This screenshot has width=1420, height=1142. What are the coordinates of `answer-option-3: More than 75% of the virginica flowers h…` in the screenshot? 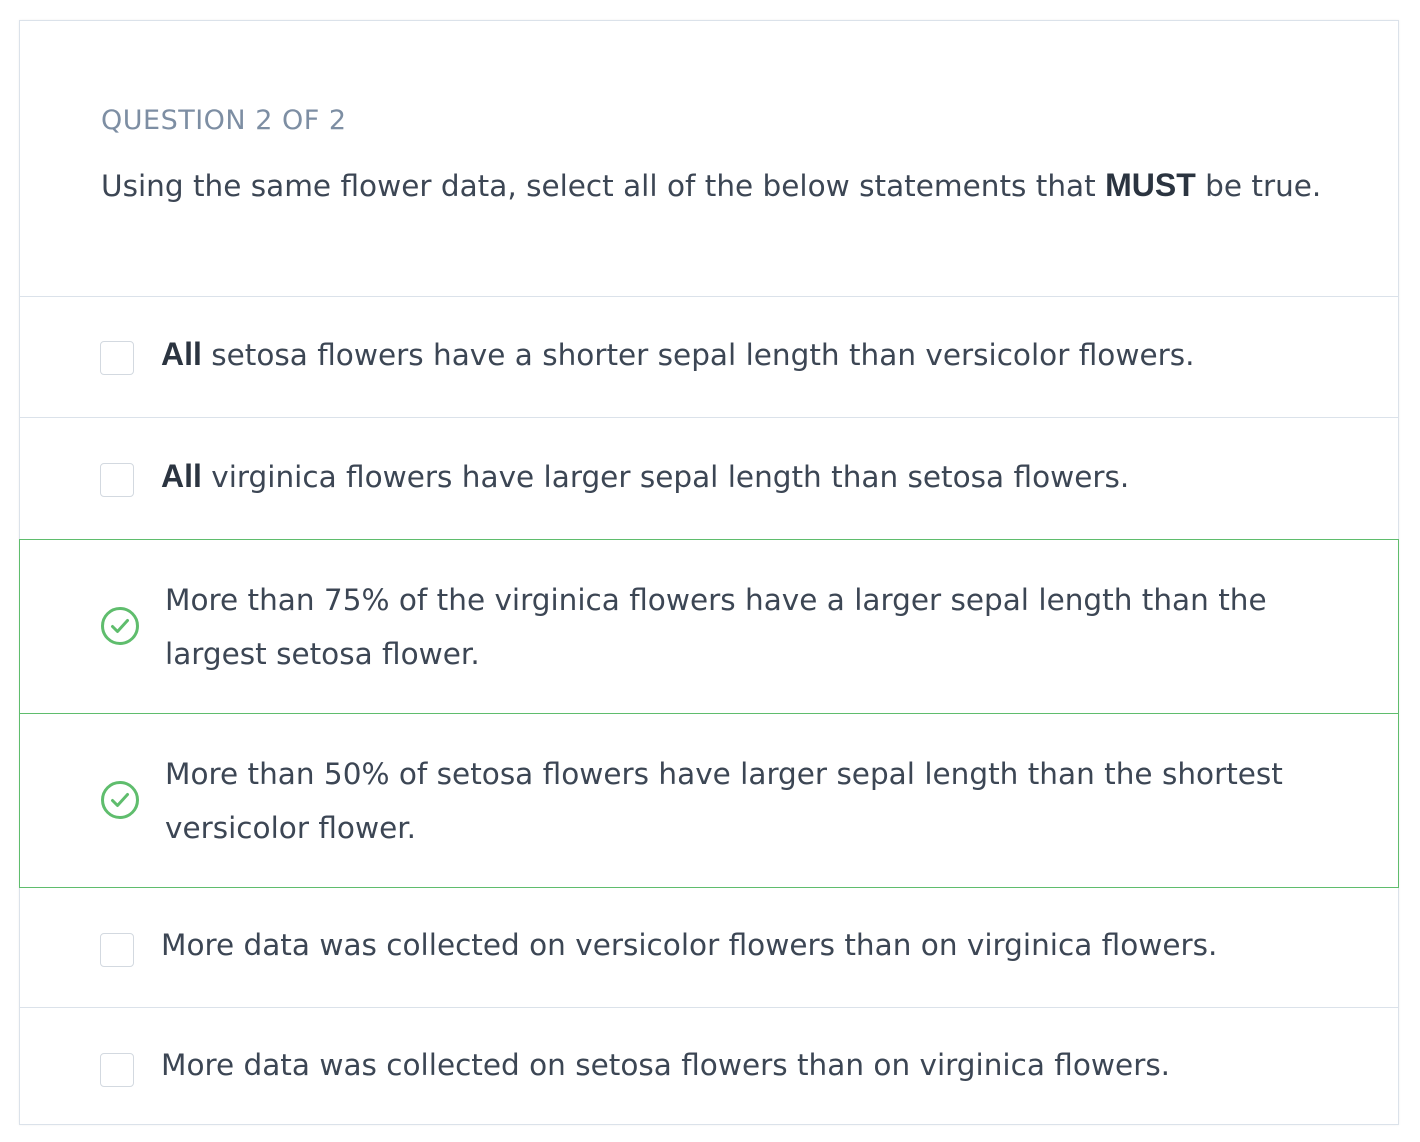 It's located at (709, 626).